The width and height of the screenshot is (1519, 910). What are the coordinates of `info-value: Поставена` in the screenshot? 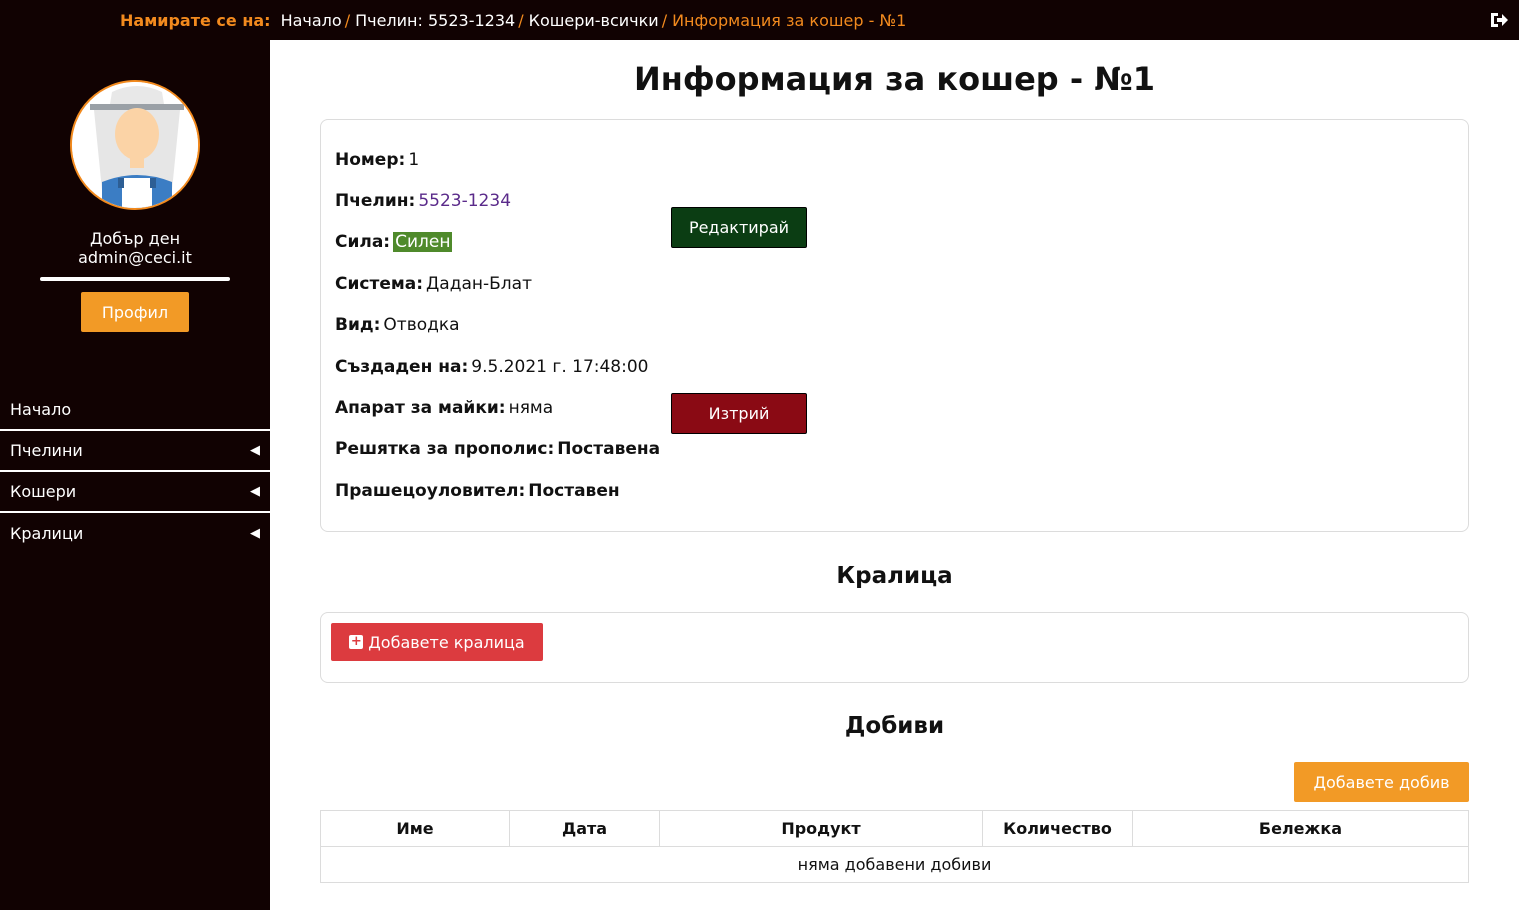 It's located at (609, 449).